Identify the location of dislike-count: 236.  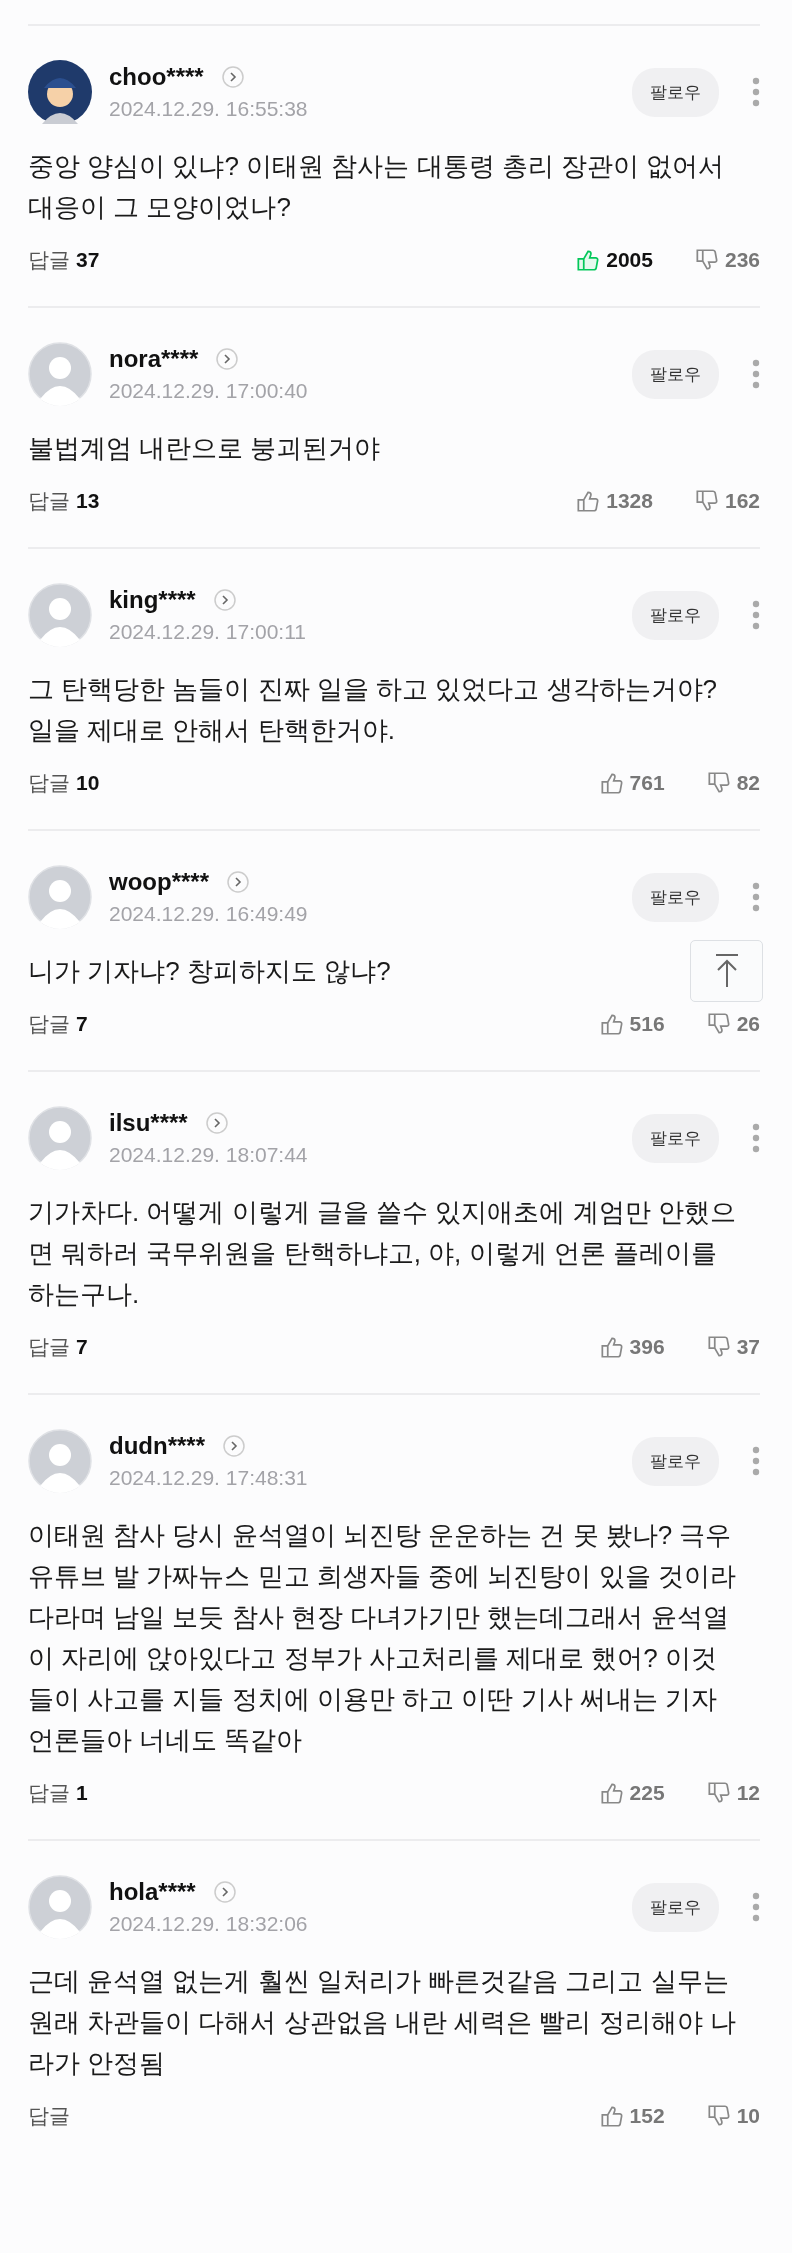
(742, 260).